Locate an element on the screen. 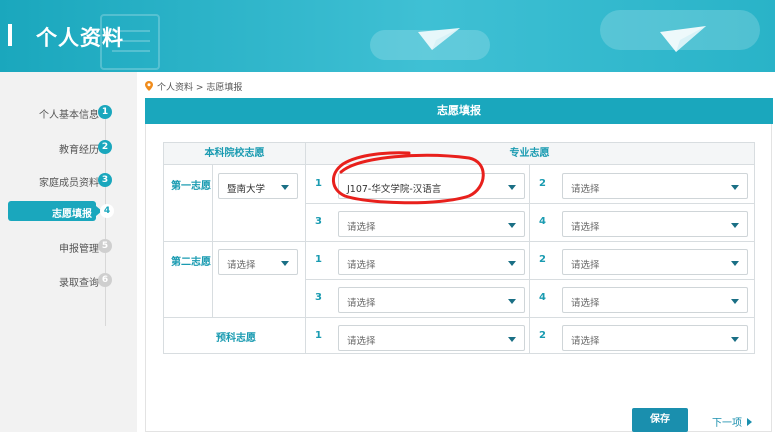 The image size is (775, 432). second-major-1-select: 请选择 is located at coordinates (431, 262).